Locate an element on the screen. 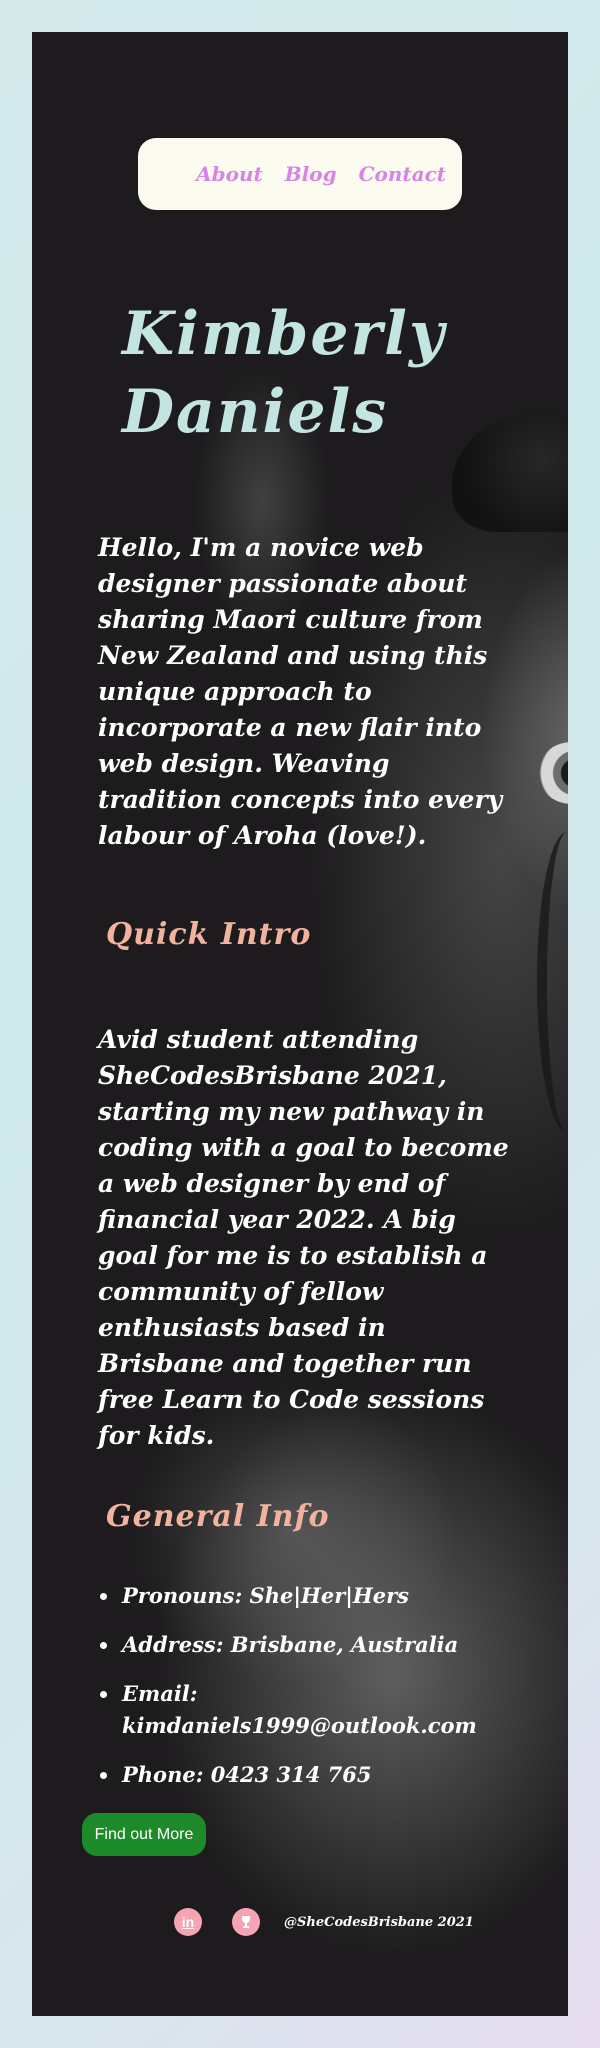 The height and width of the screenshot is (2048, 600). info-email: Email: kimdaniels1999@outlook.com is located at coordinates (308, 1710).